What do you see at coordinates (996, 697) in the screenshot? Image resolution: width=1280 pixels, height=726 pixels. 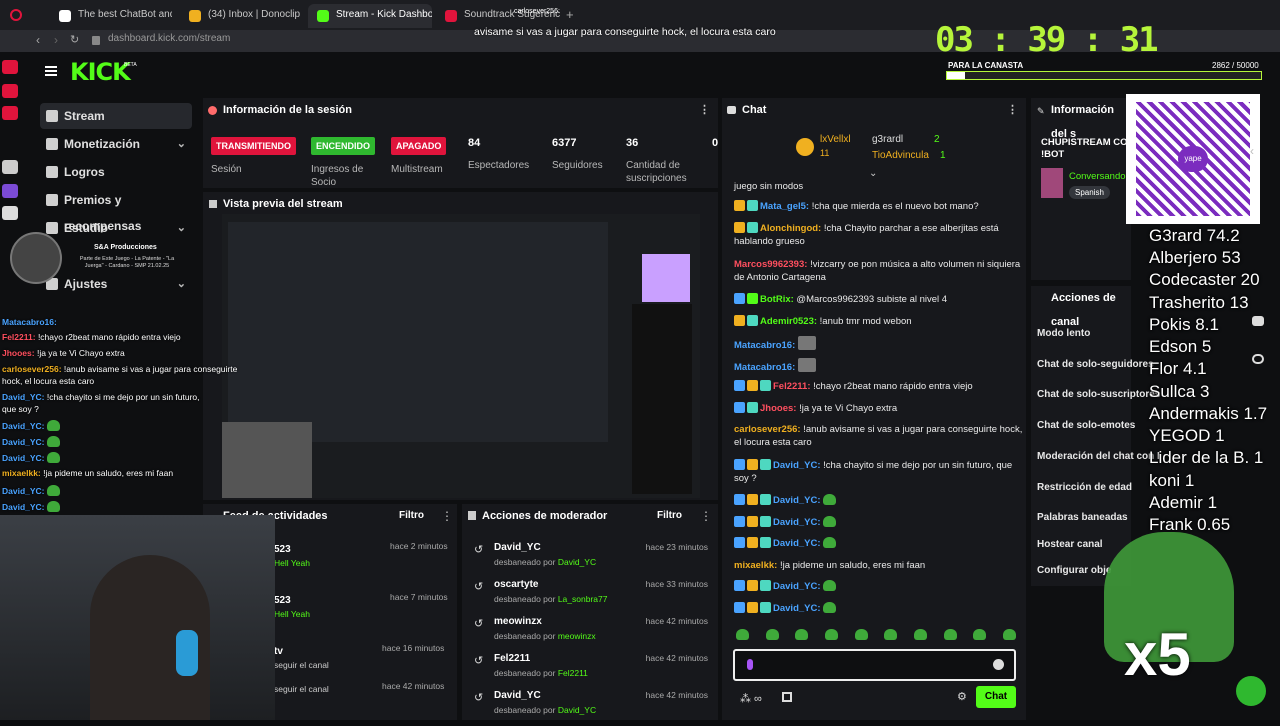 I see `chat-send-button: Chat` at bounding box center [996, 697].